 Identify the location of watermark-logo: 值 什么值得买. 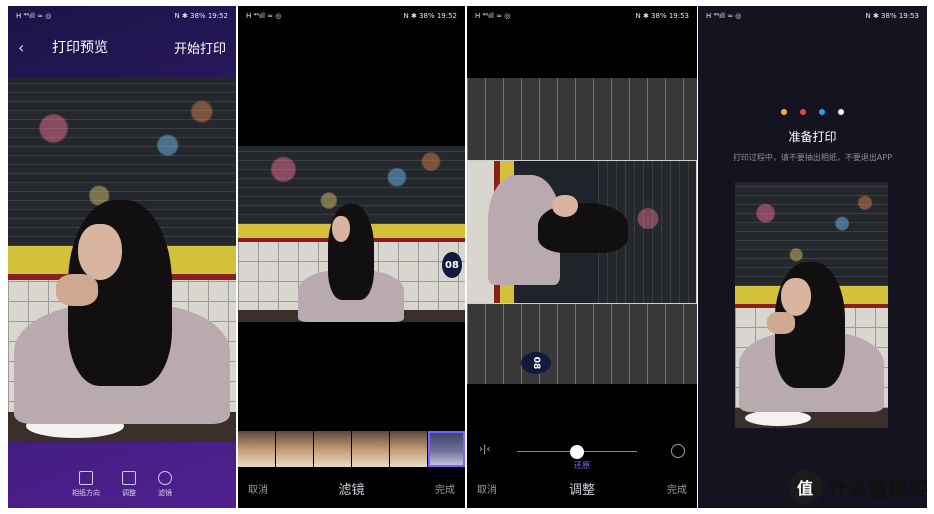
(858, 487).